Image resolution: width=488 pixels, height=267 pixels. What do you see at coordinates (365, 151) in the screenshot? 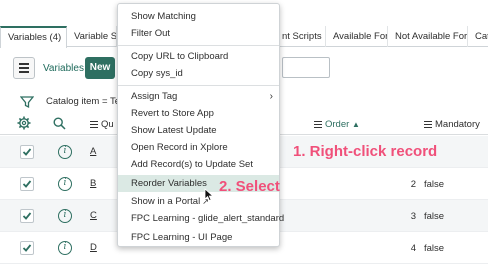
I see `annotation-step-1: 1. Right-click record` at bounding box center [365, 151].